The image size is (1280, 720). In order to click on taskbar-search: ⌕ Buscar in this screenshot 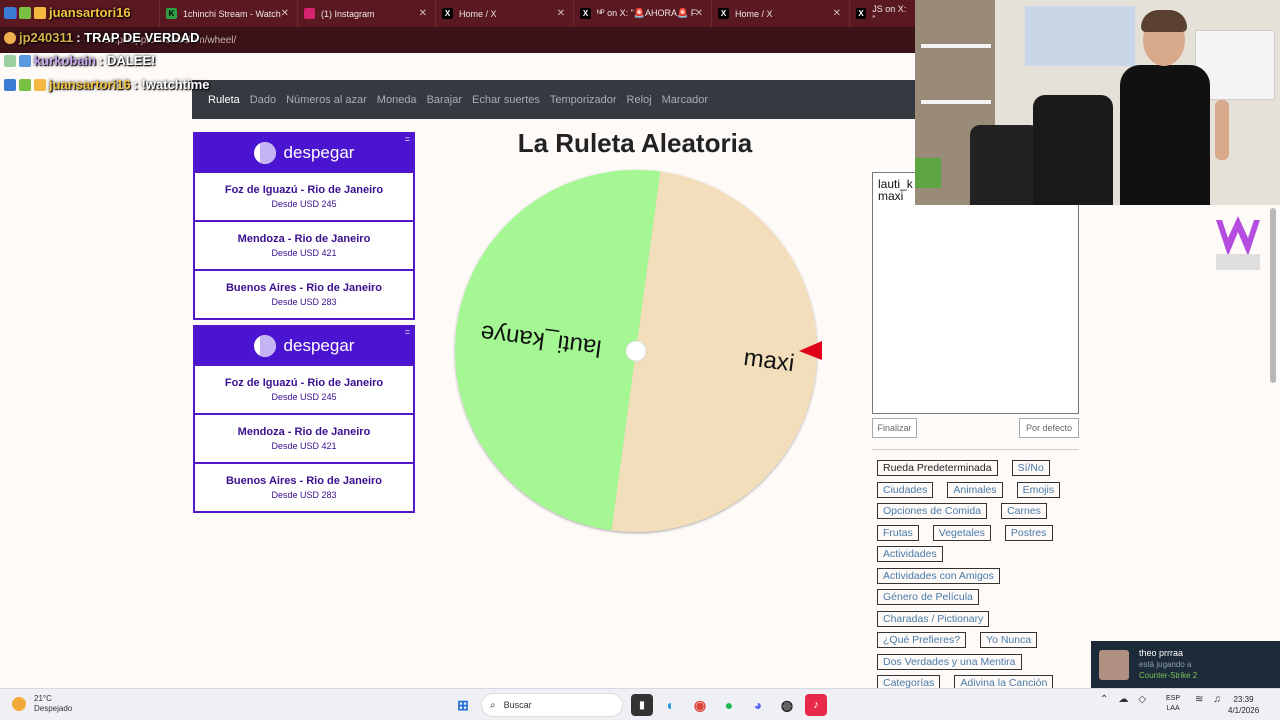, I will do `click(552, 705)`.